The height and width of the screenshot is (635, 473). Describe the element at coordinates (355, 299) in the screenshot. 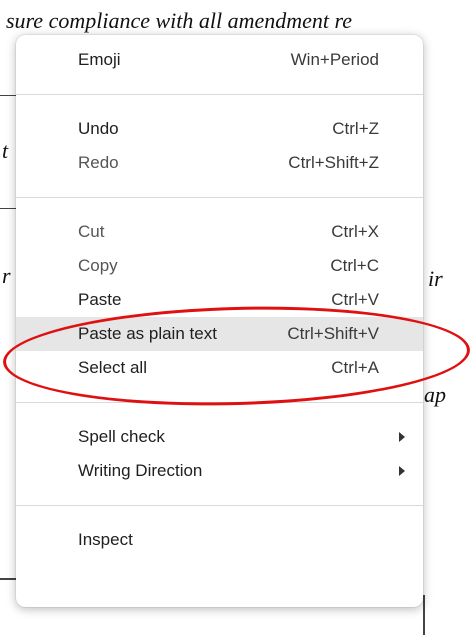

I see `menu-item-shortcut: Ctrl+V` at that location.